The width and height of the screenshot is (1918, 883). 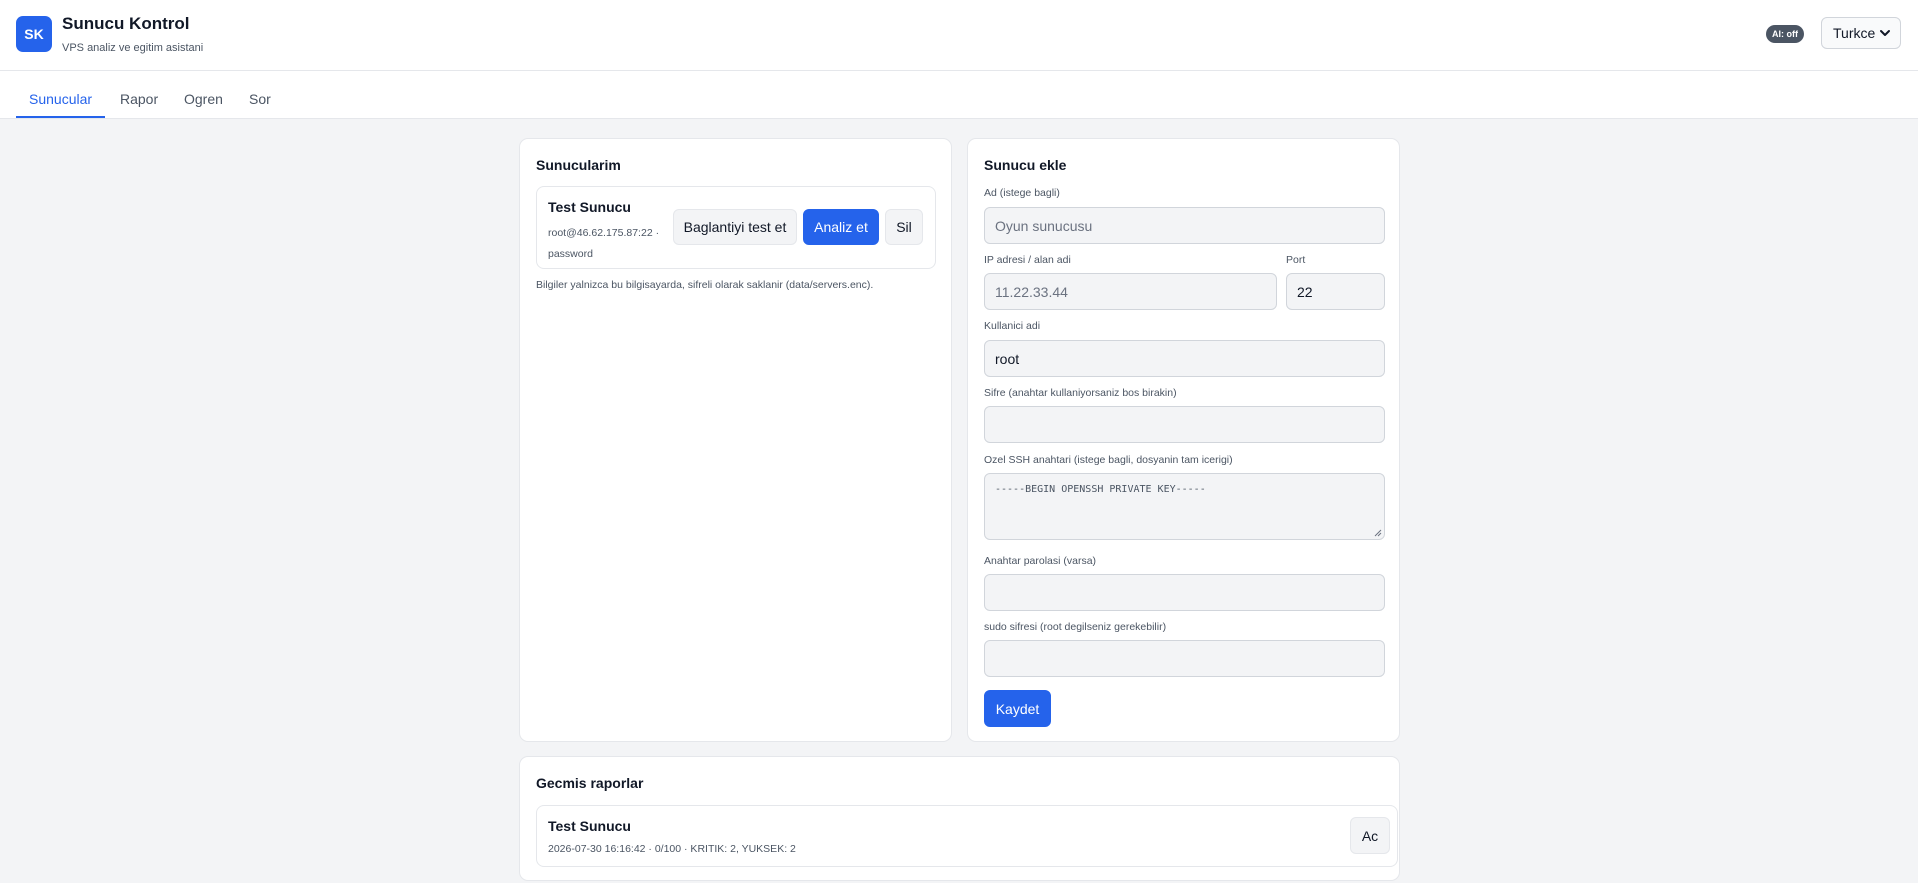 I want to click on tab-ogren: Ogren, so click(x=203, y=94).